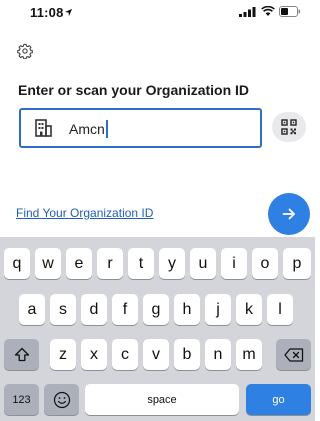  I want to click on key-l: l, so click(280, 309).